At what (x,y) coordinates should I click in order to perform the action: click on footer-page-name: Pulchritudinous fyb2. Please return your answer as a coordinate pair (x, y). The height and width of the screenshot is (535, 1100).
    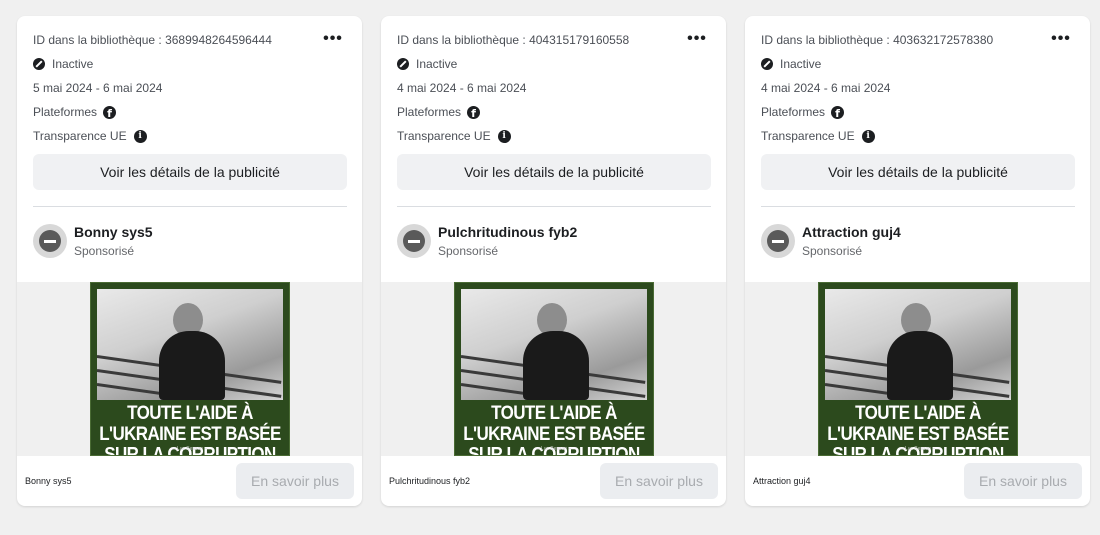
    Looking at the image, I should click on (430, 481).